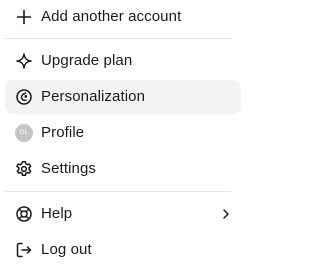 The width and height of the screenshot is (320, 266). What do you see at coordinates (123, 249) in the screenshot?
I see `log-out-item: Log out` at bounding box center [123, 249].